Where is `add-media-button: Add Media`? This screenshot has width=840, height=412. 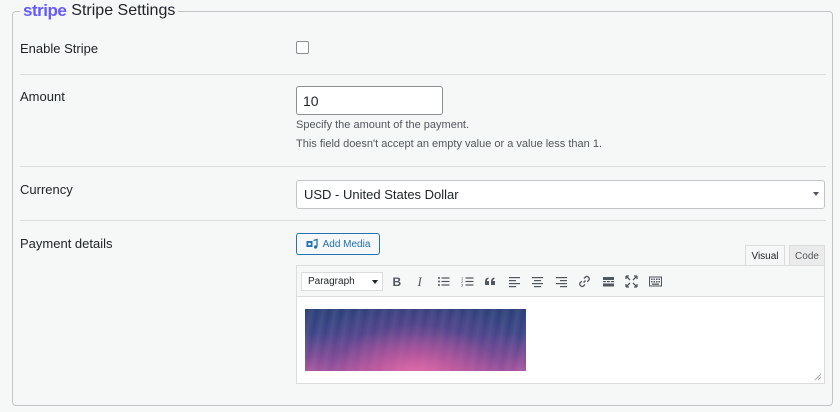 add-media-button: Add Media is located at coordinates (338, 244).